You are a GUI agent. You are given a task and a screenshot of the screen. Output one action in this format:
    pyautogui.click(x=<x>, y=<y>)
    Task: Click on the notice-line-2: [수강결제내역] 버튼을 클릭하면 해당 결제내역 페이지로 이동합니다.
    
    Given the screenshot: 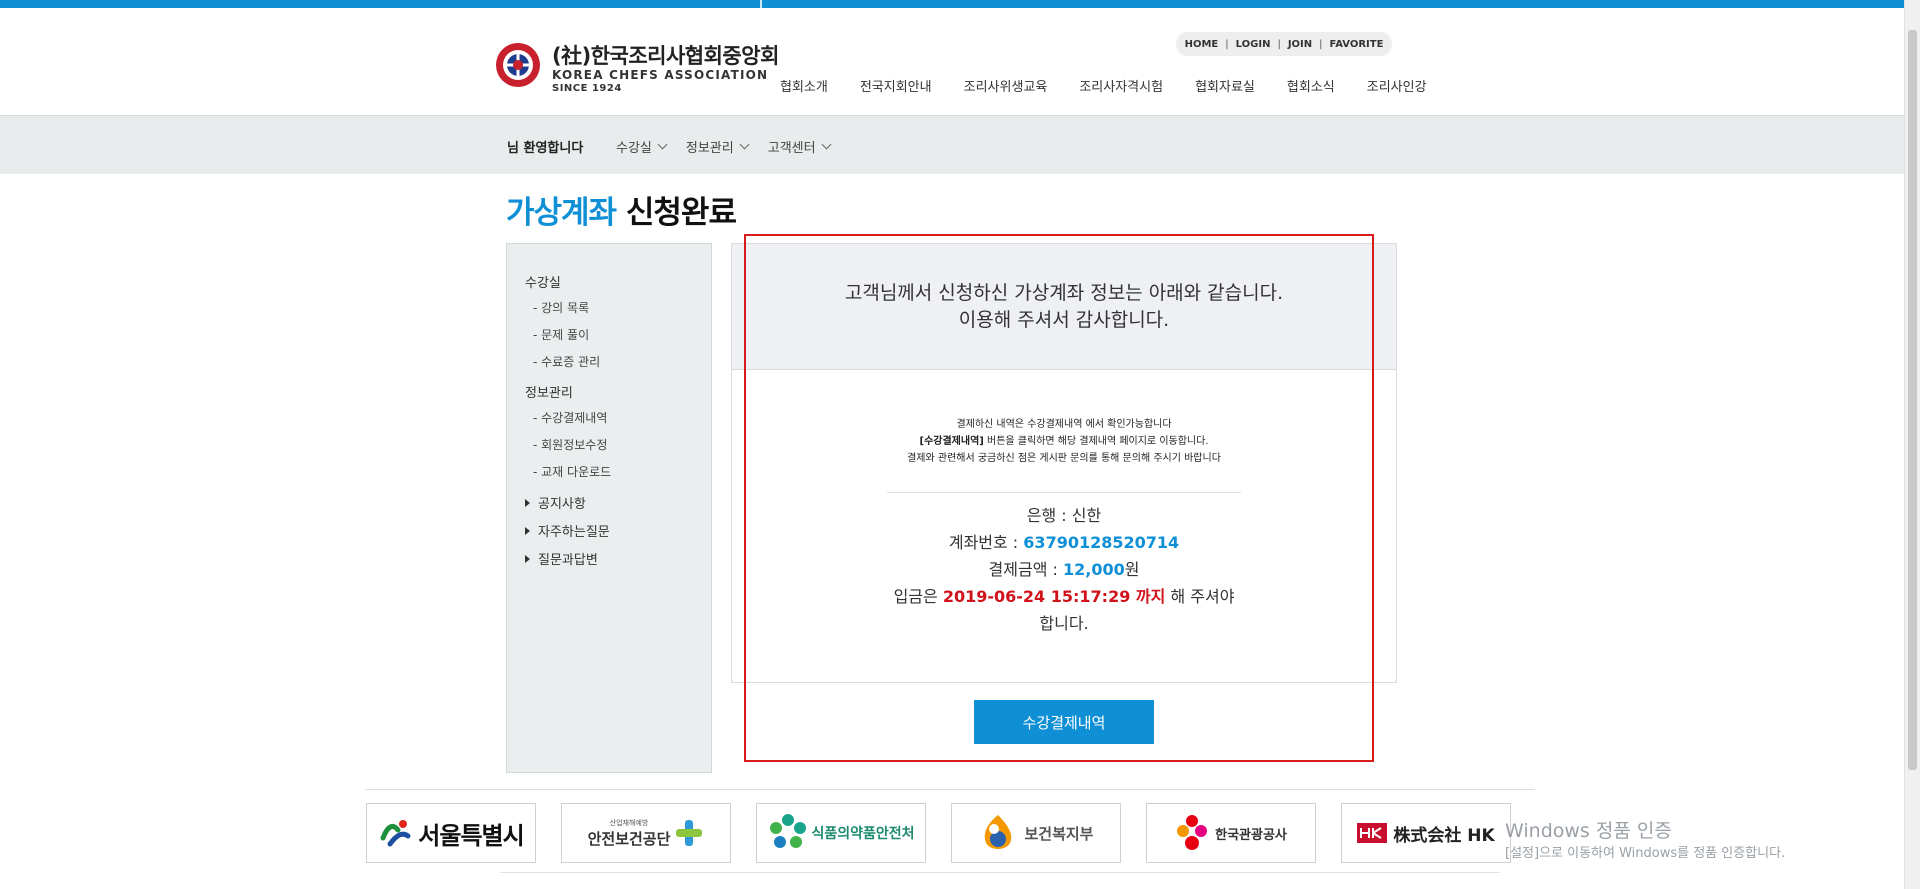 What is the action you would take?
    pyautogui.click(x=1064, y=441)
    